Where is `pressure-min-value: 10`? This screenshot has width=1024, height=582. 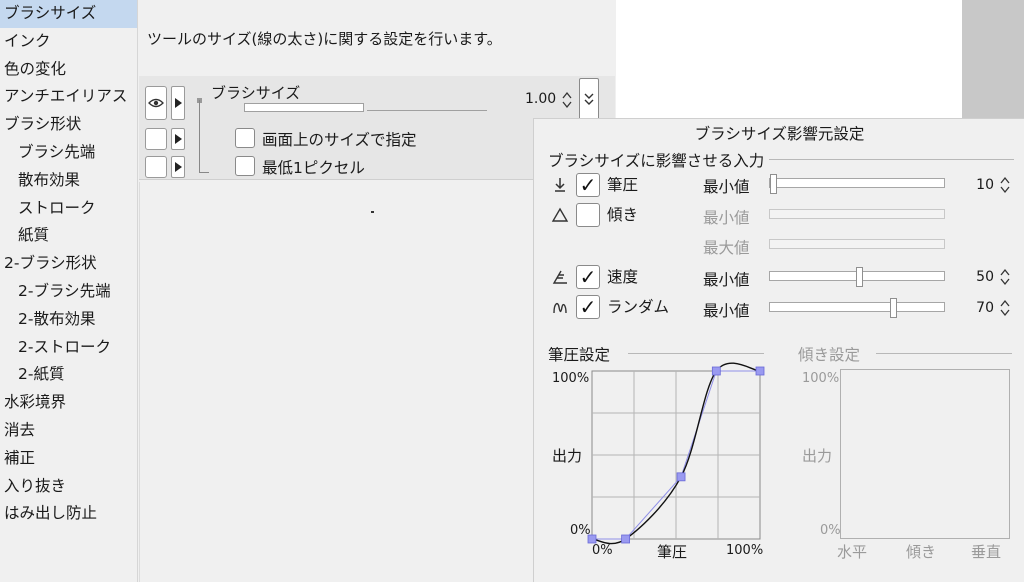 pressure-min-value: 10 is located at coordinates (979, 185).